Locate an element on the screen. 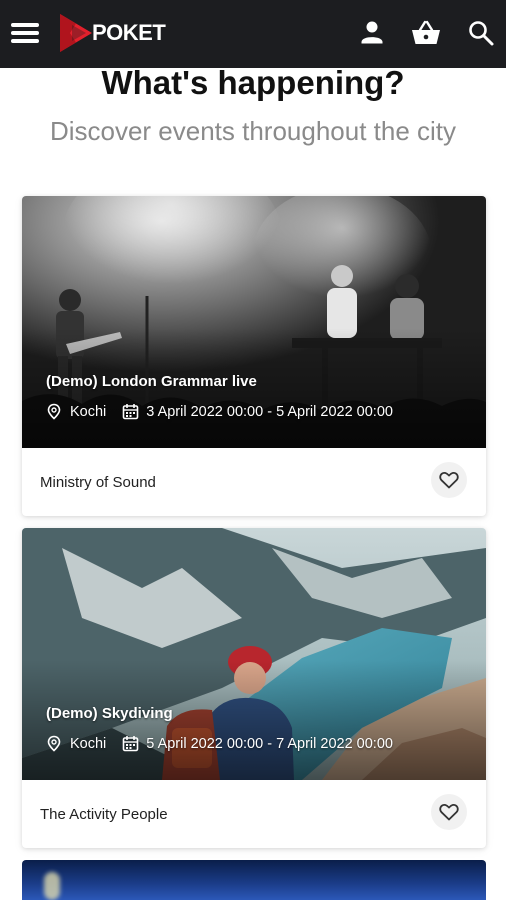 This screenshot has height=900, width=506. page-subtitle: Discover events throughout the city is located at coordinates (253, 131).